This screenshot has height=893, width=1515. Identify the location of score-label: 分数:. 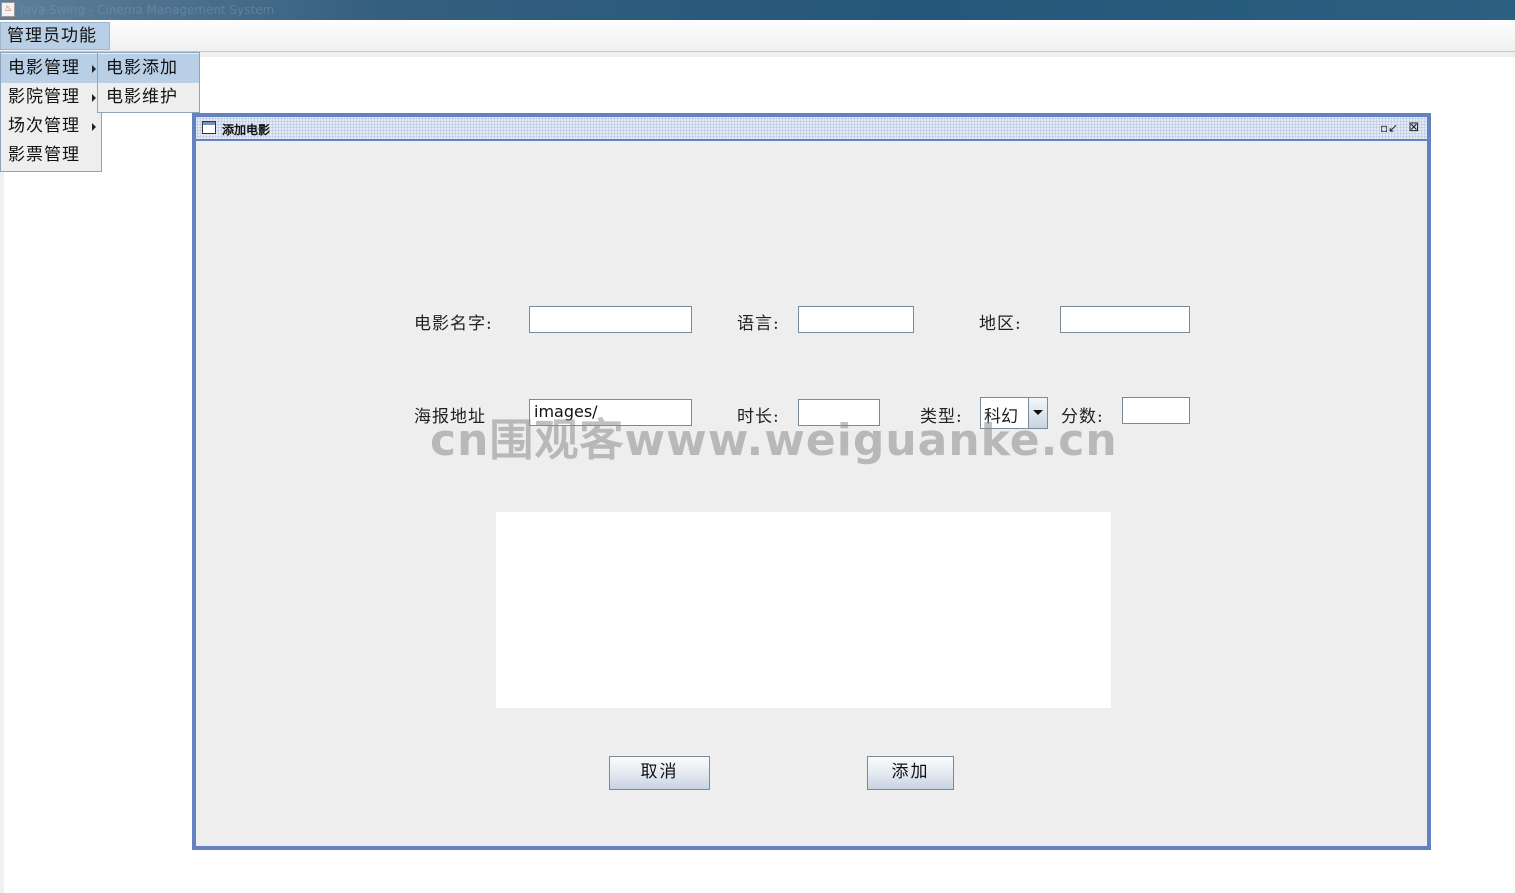
(1082, 417).